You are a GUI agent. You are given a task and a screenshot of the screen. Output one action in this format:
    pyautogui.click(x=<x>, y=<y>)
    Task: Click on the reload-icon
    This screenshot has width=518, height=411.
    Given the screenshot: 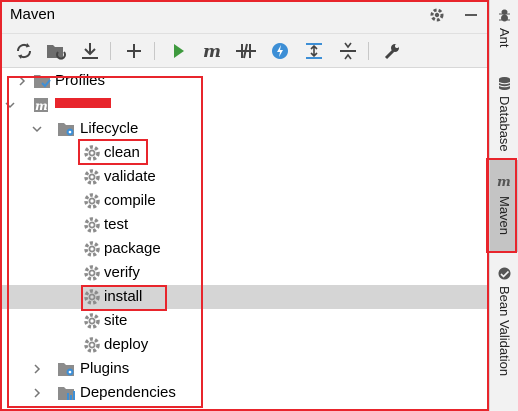 What is the action you would take?
    pyautogui.click(x=24, y=51)
    